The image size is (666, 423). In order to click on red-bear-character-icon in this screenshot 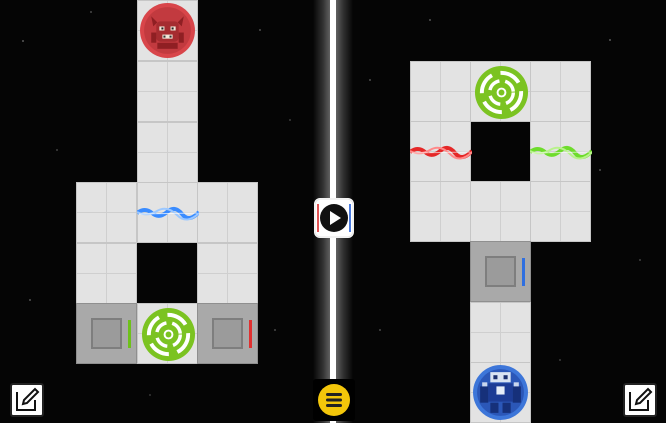, I will do `click(167, 30)`.